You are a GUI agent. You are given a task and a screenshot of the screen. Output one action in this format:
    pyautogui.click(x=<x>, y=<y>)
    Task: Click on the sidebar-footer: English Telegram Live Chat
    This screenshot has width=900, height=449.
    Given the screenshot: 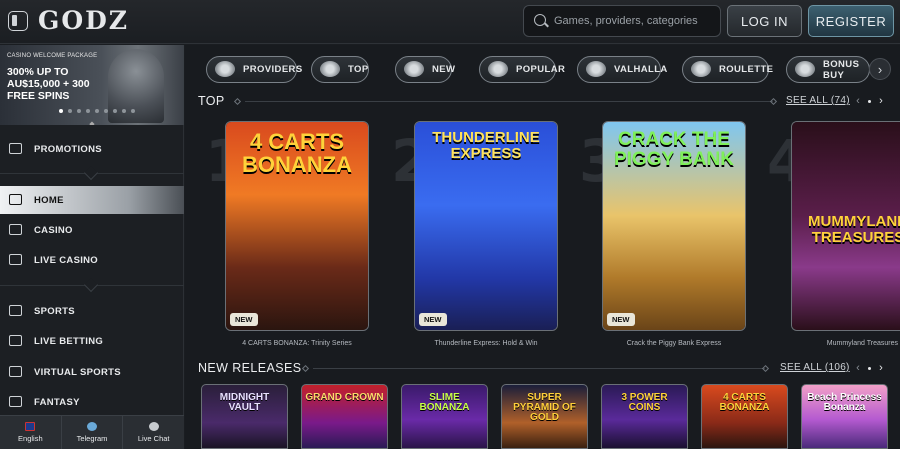 What is the action you would take?
    pyautogui.click(x=92, y=432)
    